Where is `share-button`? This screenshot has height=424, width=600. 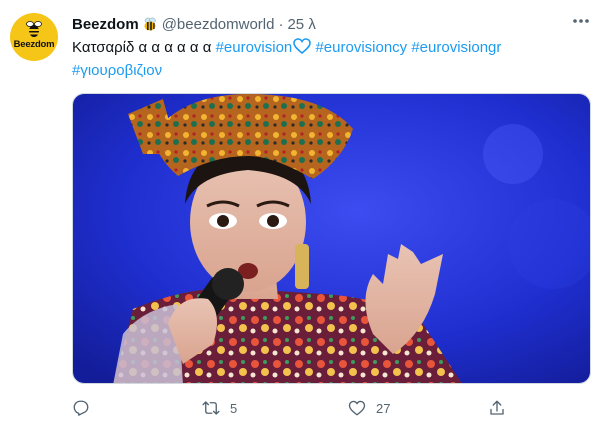
share-button is located at coordinates (497, 408).